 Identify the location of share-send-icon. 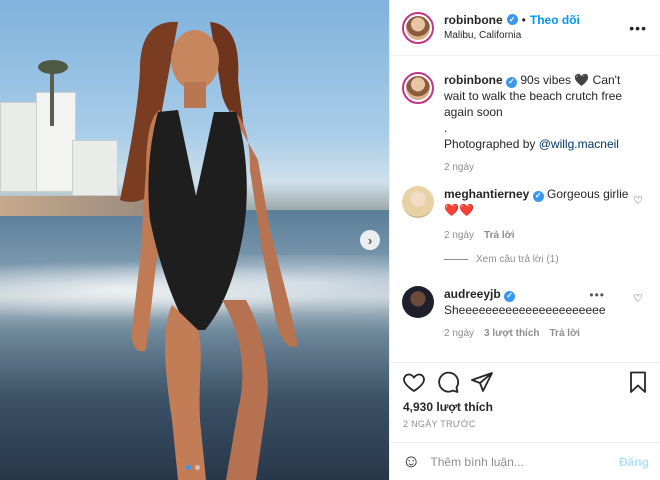
(482, 382).